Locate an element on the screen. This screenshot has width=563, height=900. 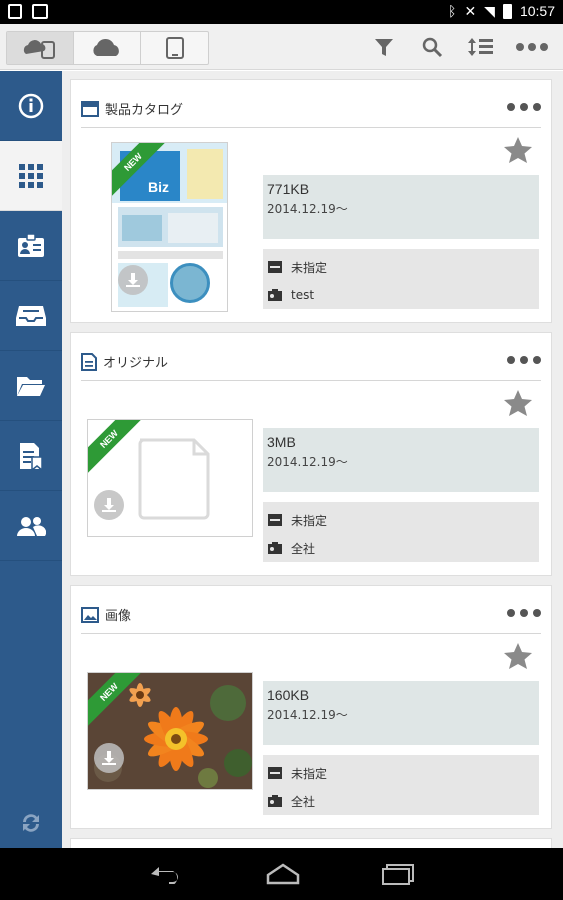
image-thumbnail: NEW is located at coordinates (170, 731).